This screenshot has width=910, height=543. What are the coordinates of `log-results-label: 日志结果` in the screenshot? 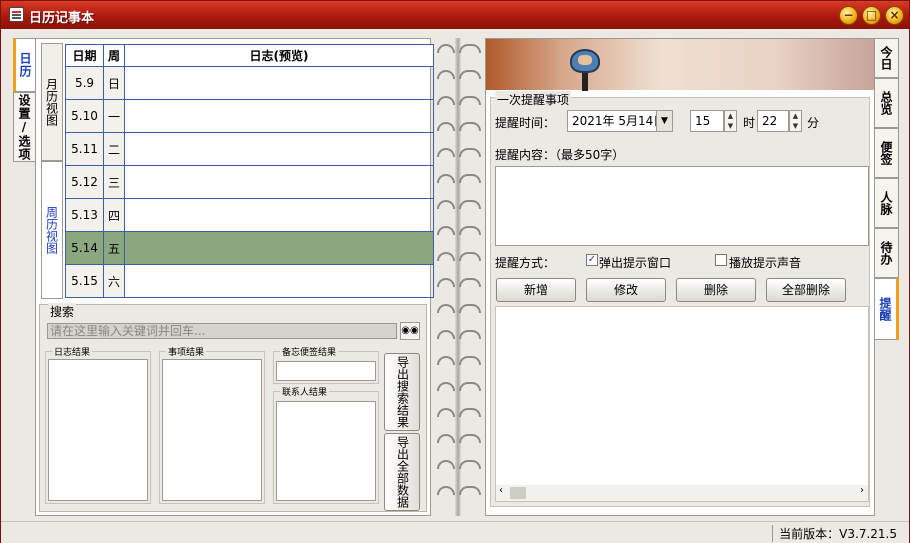 It's located at (72, 351).